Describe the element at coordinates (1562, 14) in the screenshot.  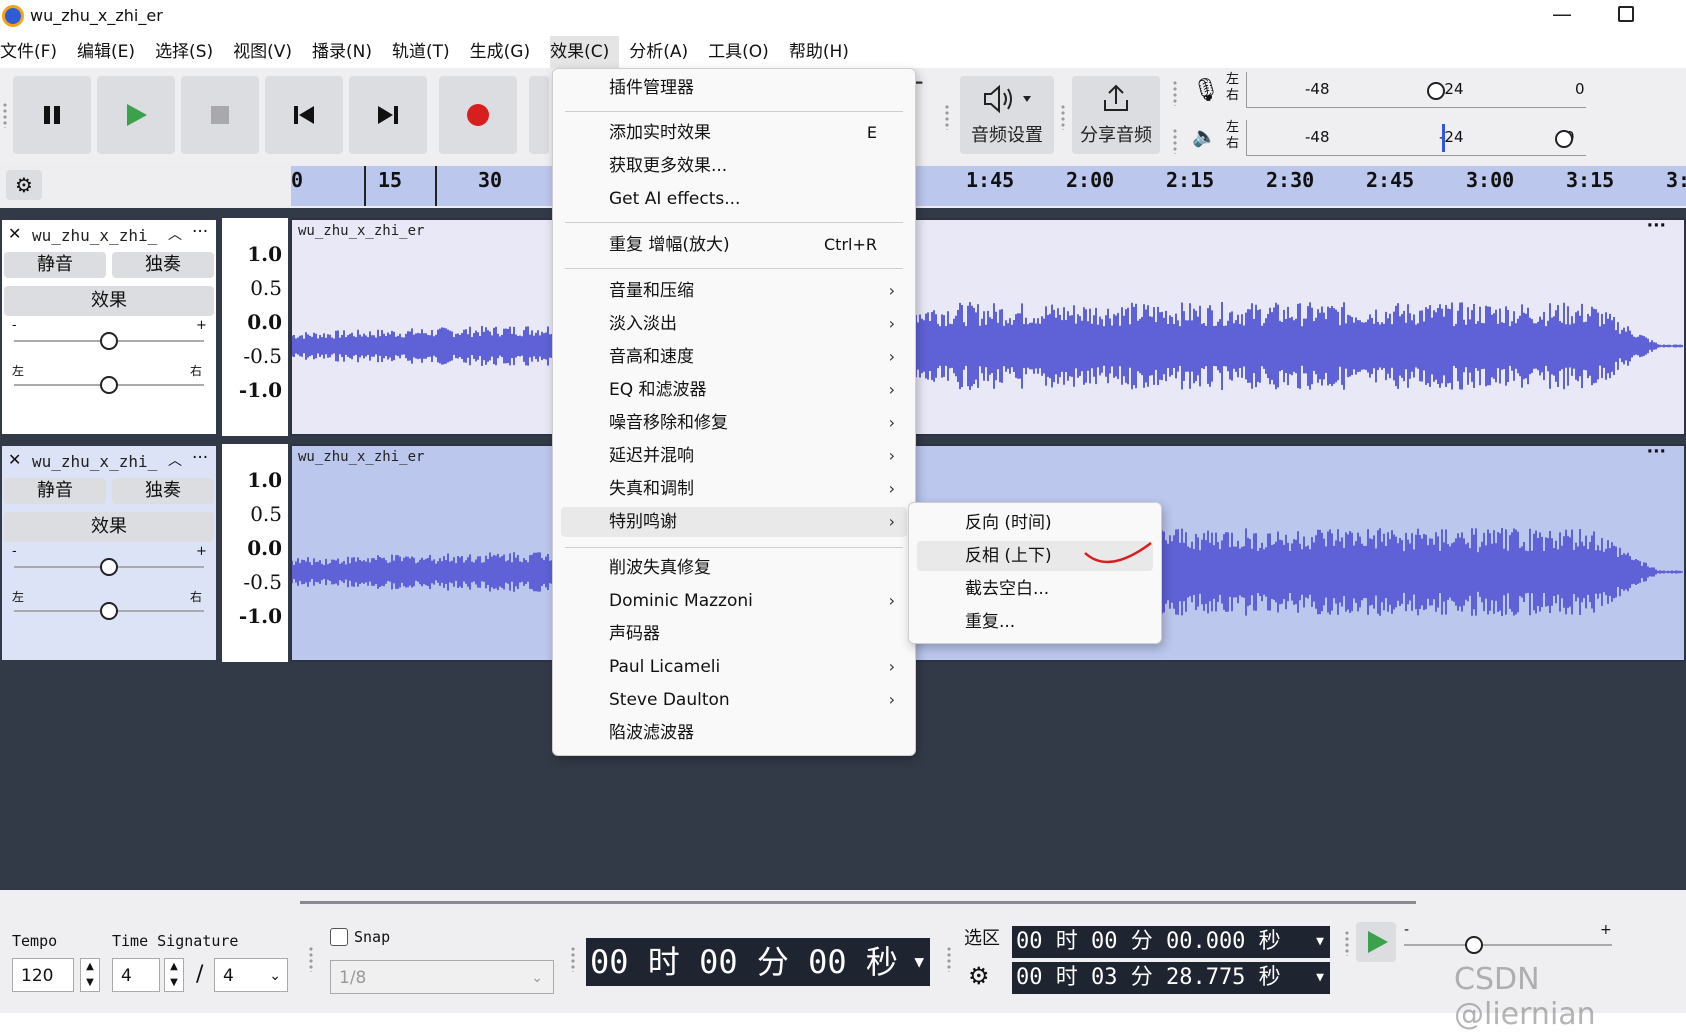
I see `minimize-button: —` at that location.